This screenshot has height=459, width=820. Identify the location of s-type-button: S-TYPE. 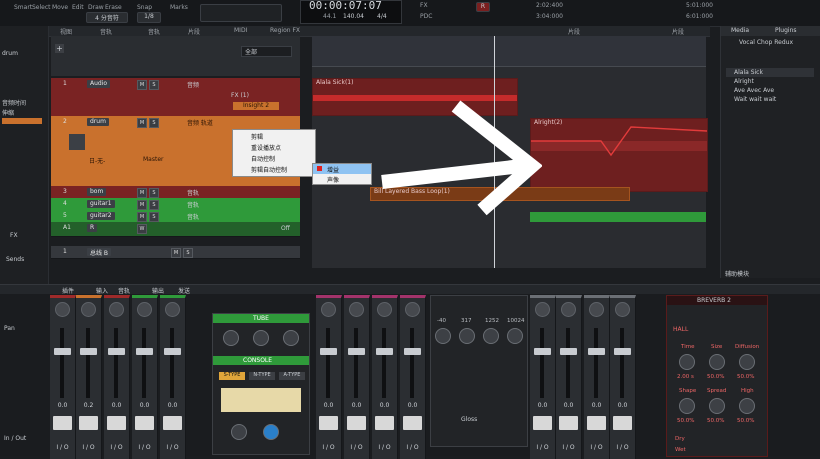
(232, 376).